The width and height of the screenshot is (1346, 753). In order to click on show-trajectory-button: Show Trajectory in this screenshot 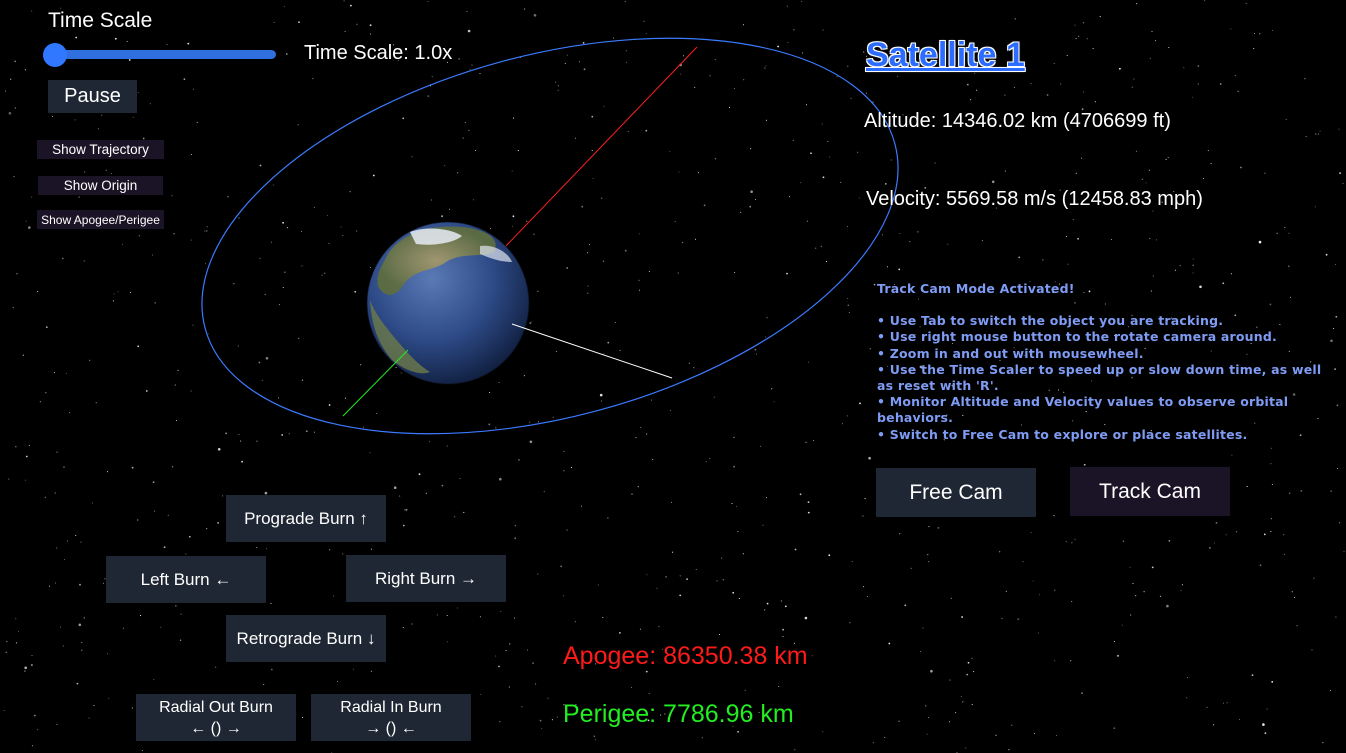, I will do `click(100, 149)`.